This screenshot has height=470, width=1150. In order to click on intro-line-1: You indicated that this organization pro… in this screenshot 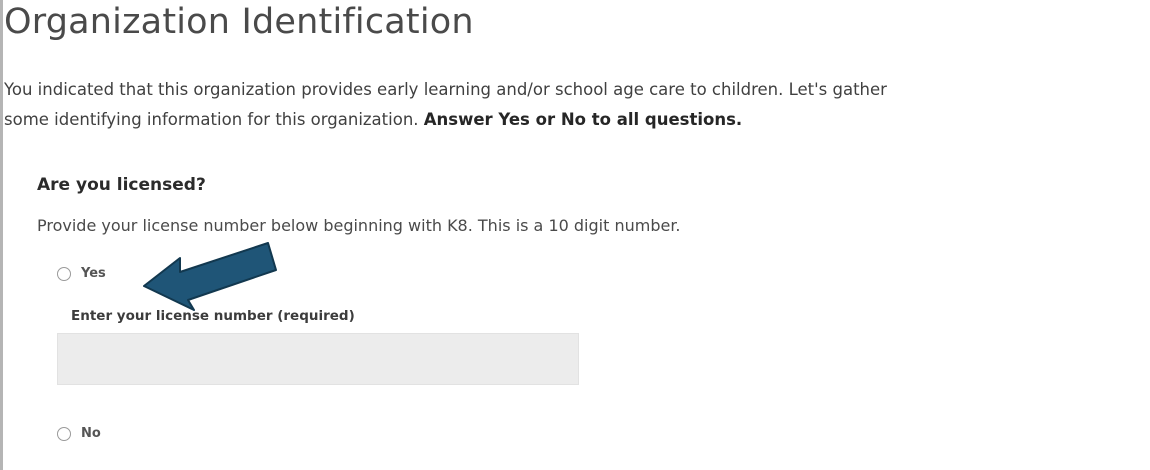, I will do `click(445, 89)`.